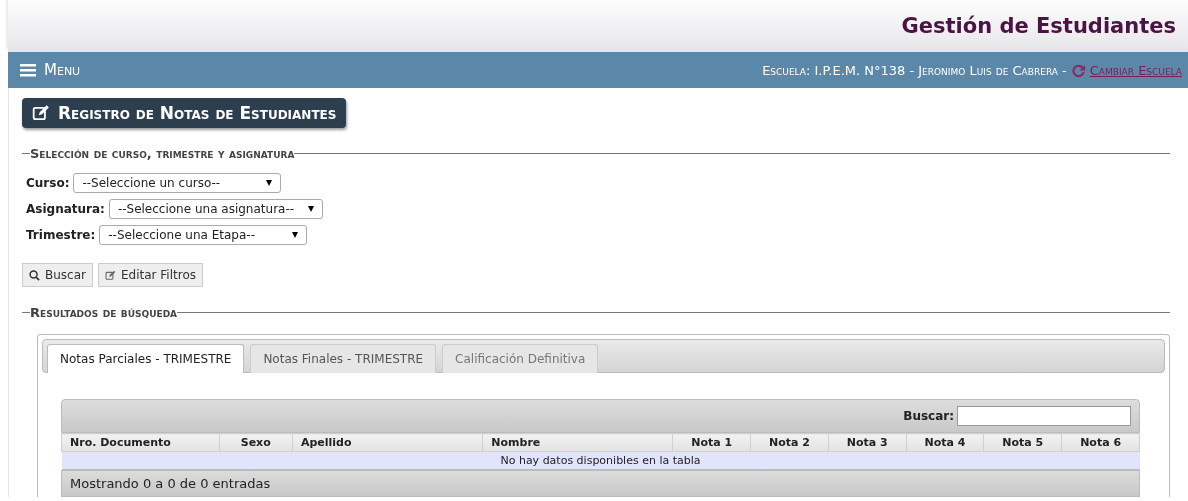 The height and width of the screenshot is (501, 1188). Describe the element at coordinates (48, 183) in the screenshot. I see `field-label: Curso:` at that location.